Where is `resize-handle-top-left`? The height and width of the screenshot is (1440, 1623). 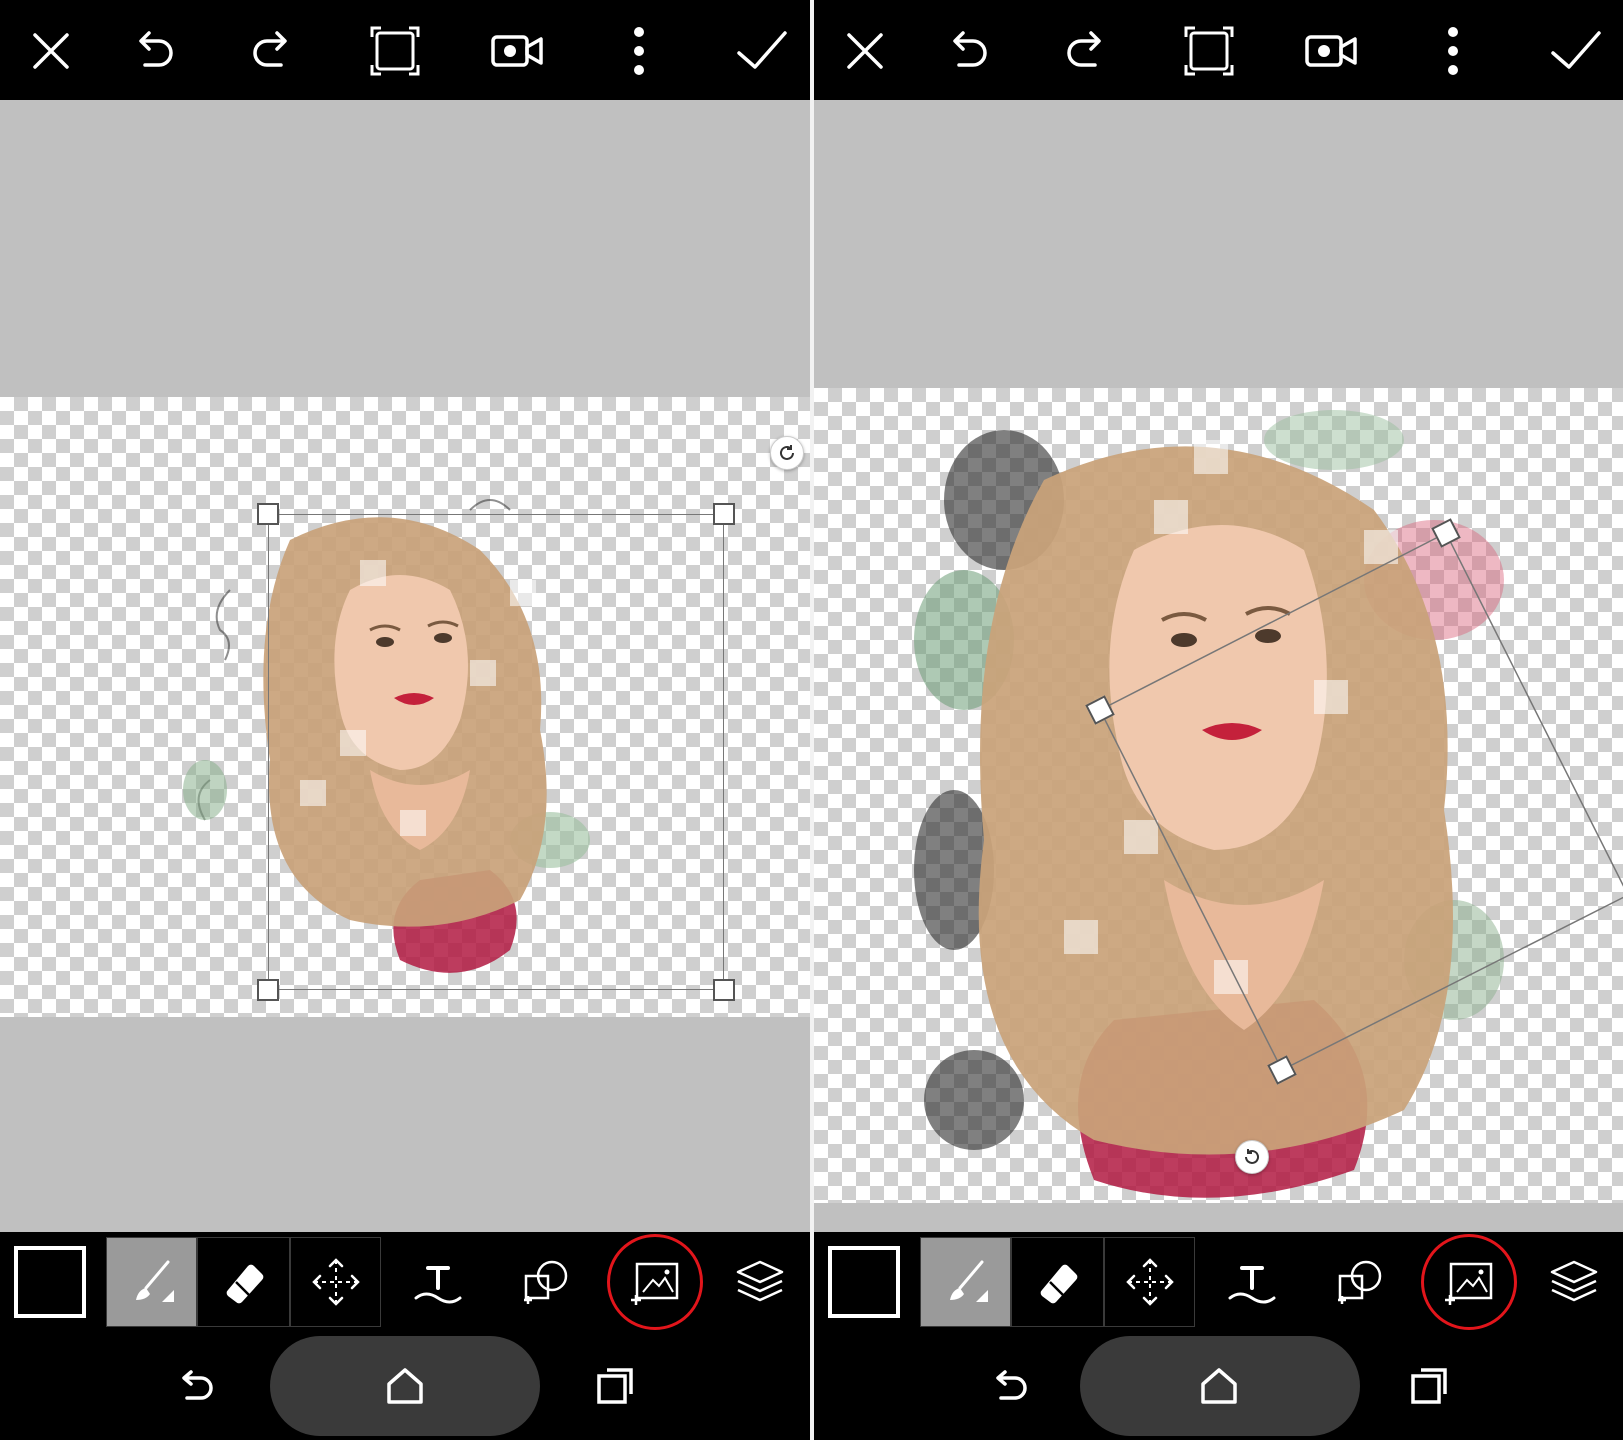
resize-handle-top-left is located at coordinates (268, 514).